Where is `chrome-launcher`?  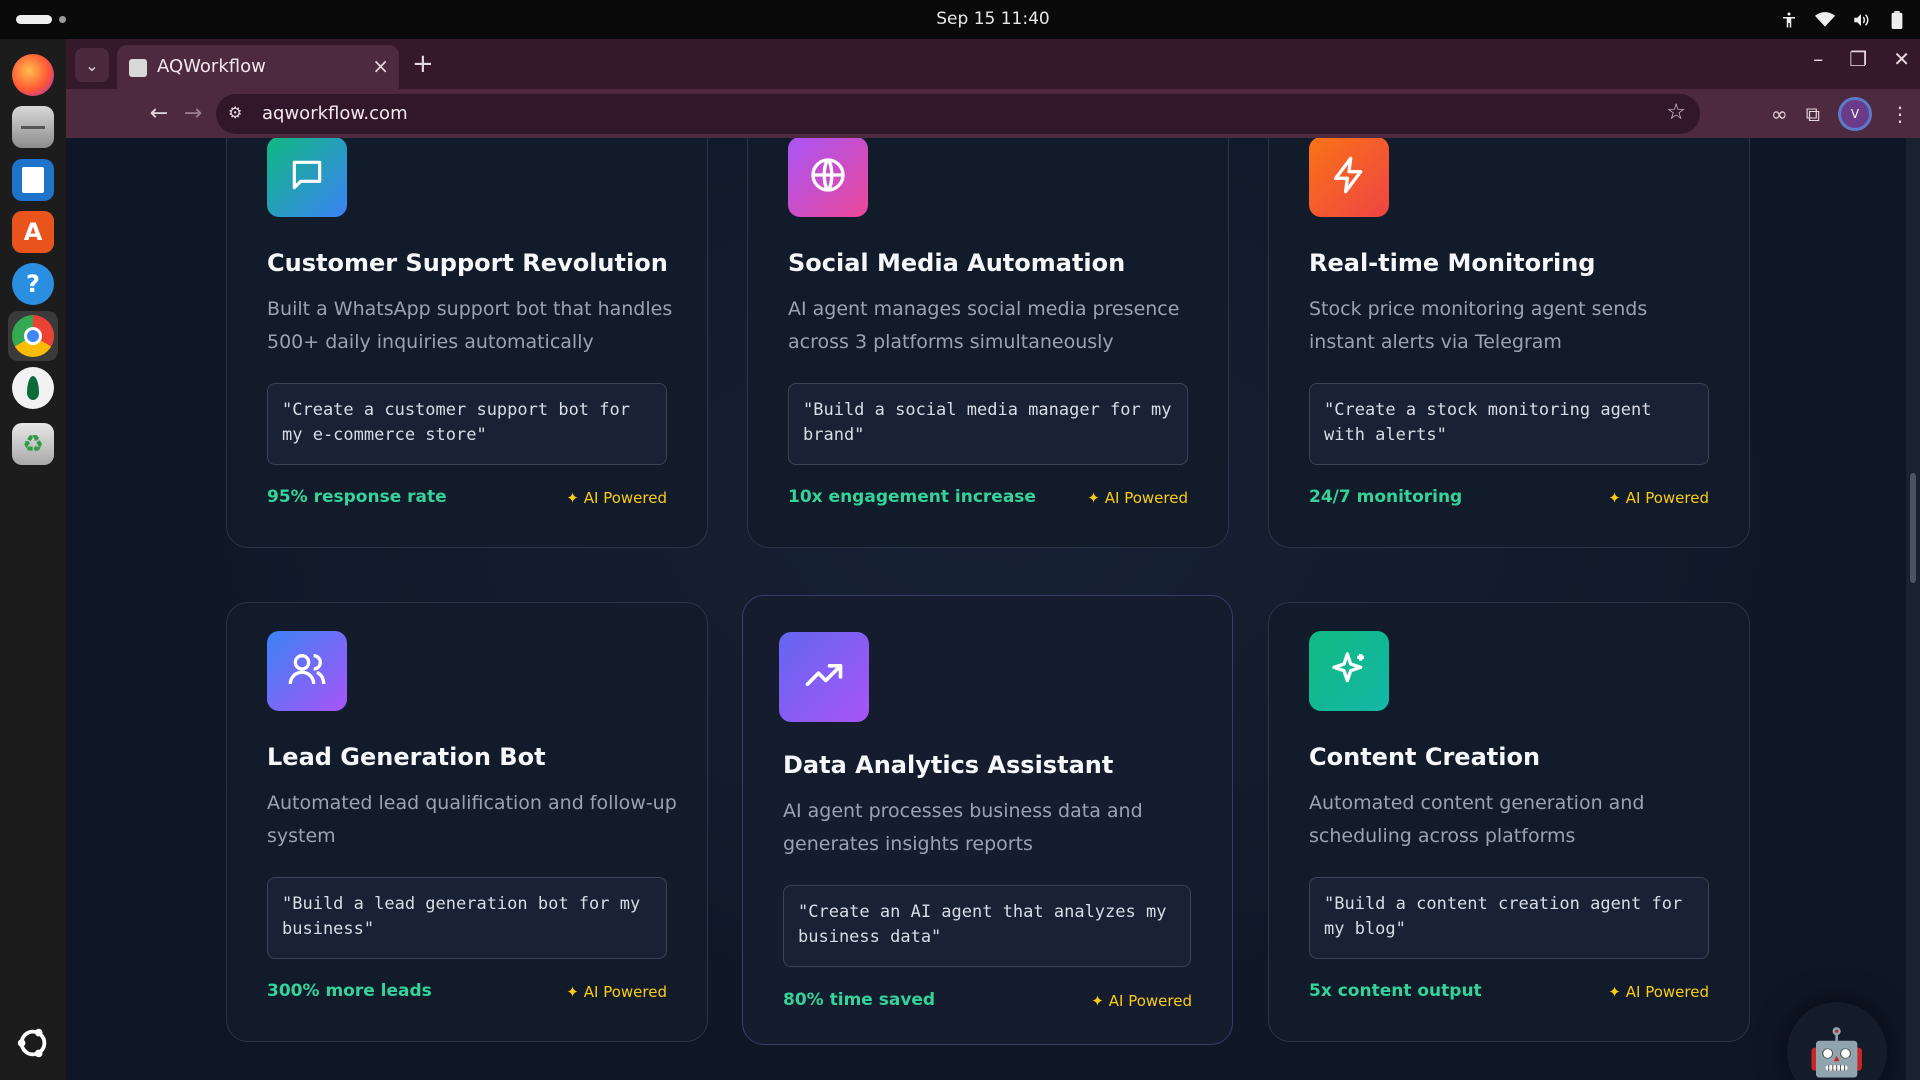
chrome-launcher is located at coordinates (33, 336).